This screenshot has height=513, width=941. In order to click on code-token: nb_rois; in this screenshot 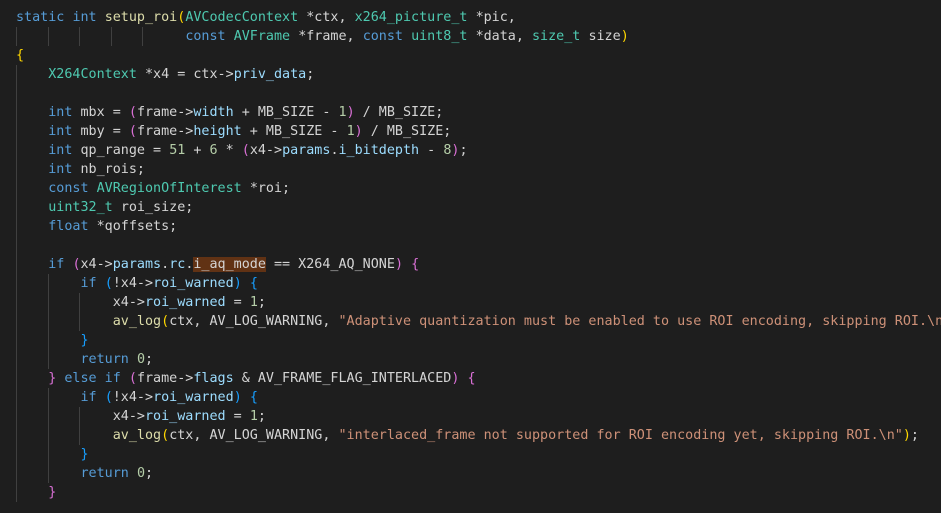, I will do `click(113, 169)`.